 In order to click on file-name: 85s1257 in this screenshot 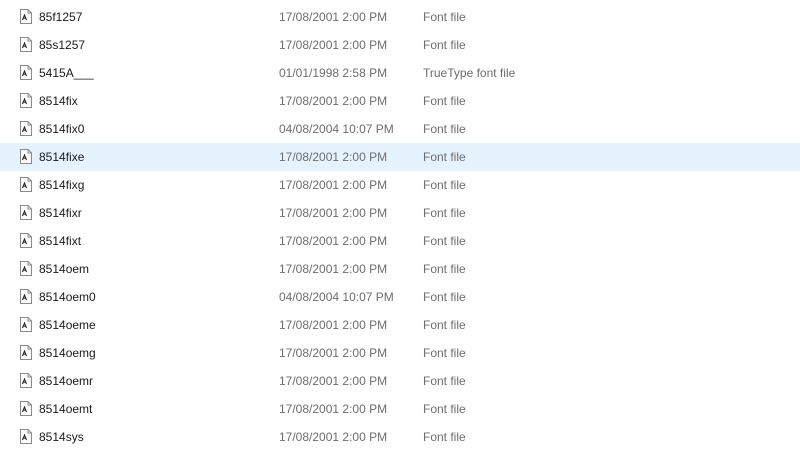, I will do `click(62, 45)`.